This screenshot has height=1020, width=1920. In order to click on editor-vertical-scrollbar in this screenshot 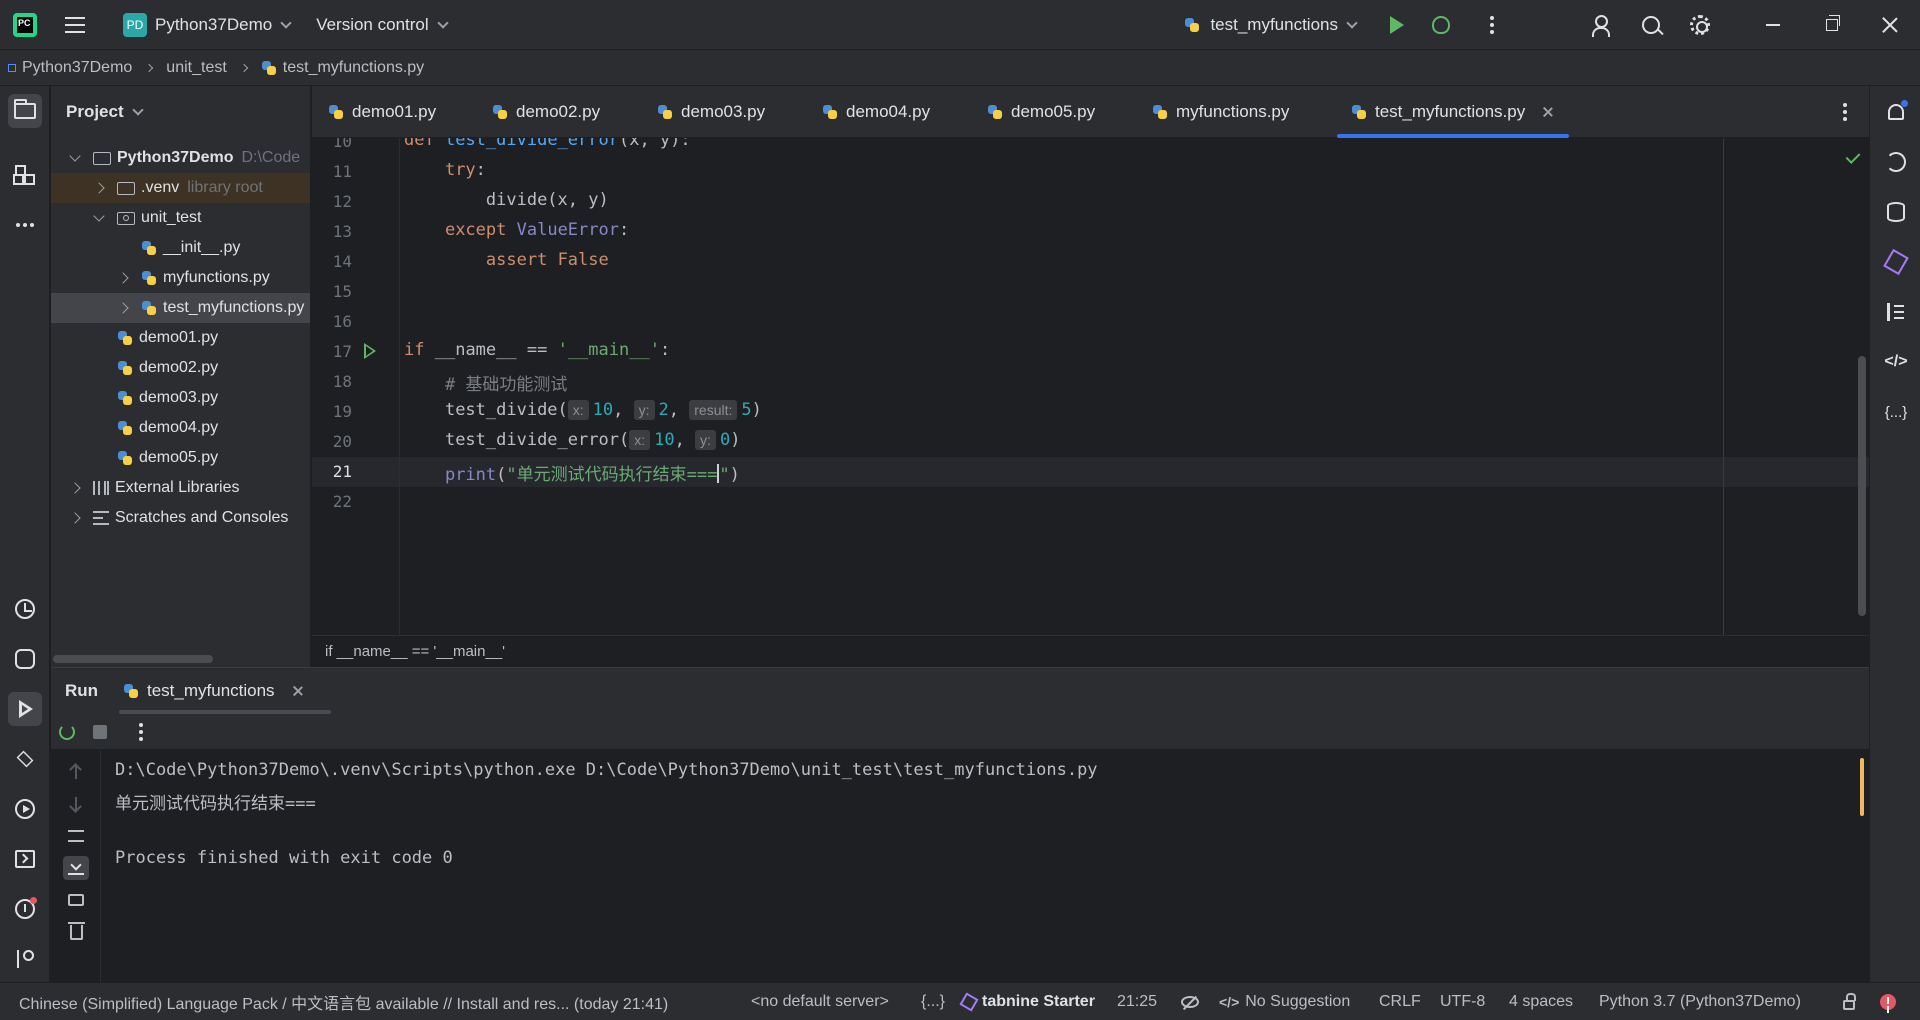, I will do `click(1862, 486)`.